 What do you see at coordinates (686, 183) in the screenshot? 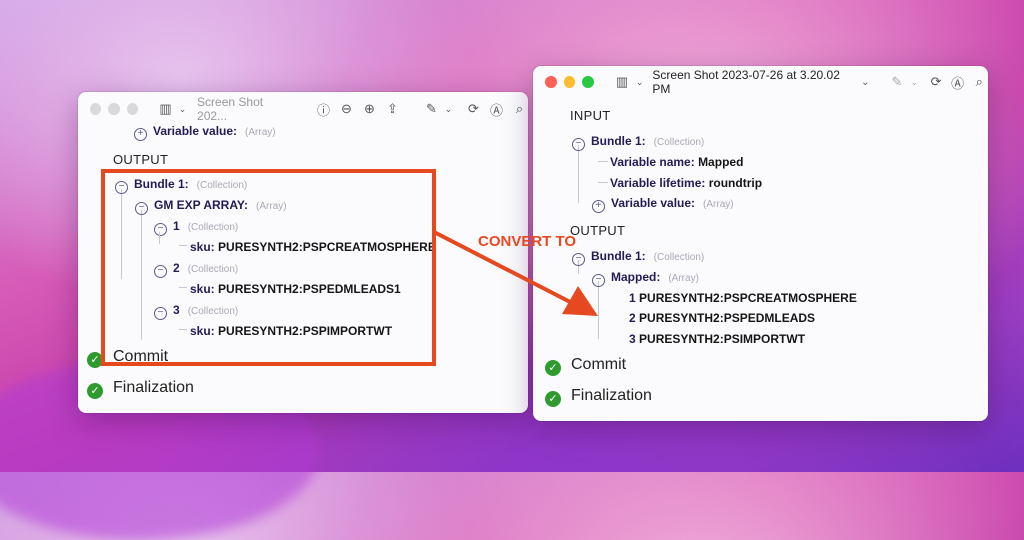
I see `variable-lifetime-row: Variable lifetime: roundtrip` at bounding box center [686, 183].